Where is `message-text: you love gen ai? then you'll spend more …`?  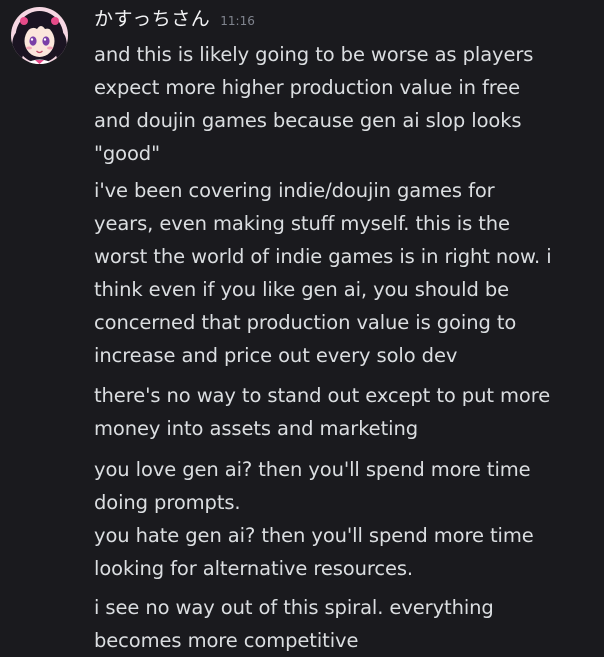 message-text: you love gen ai? then you'll spend more … is located at coordinates (312, 486).